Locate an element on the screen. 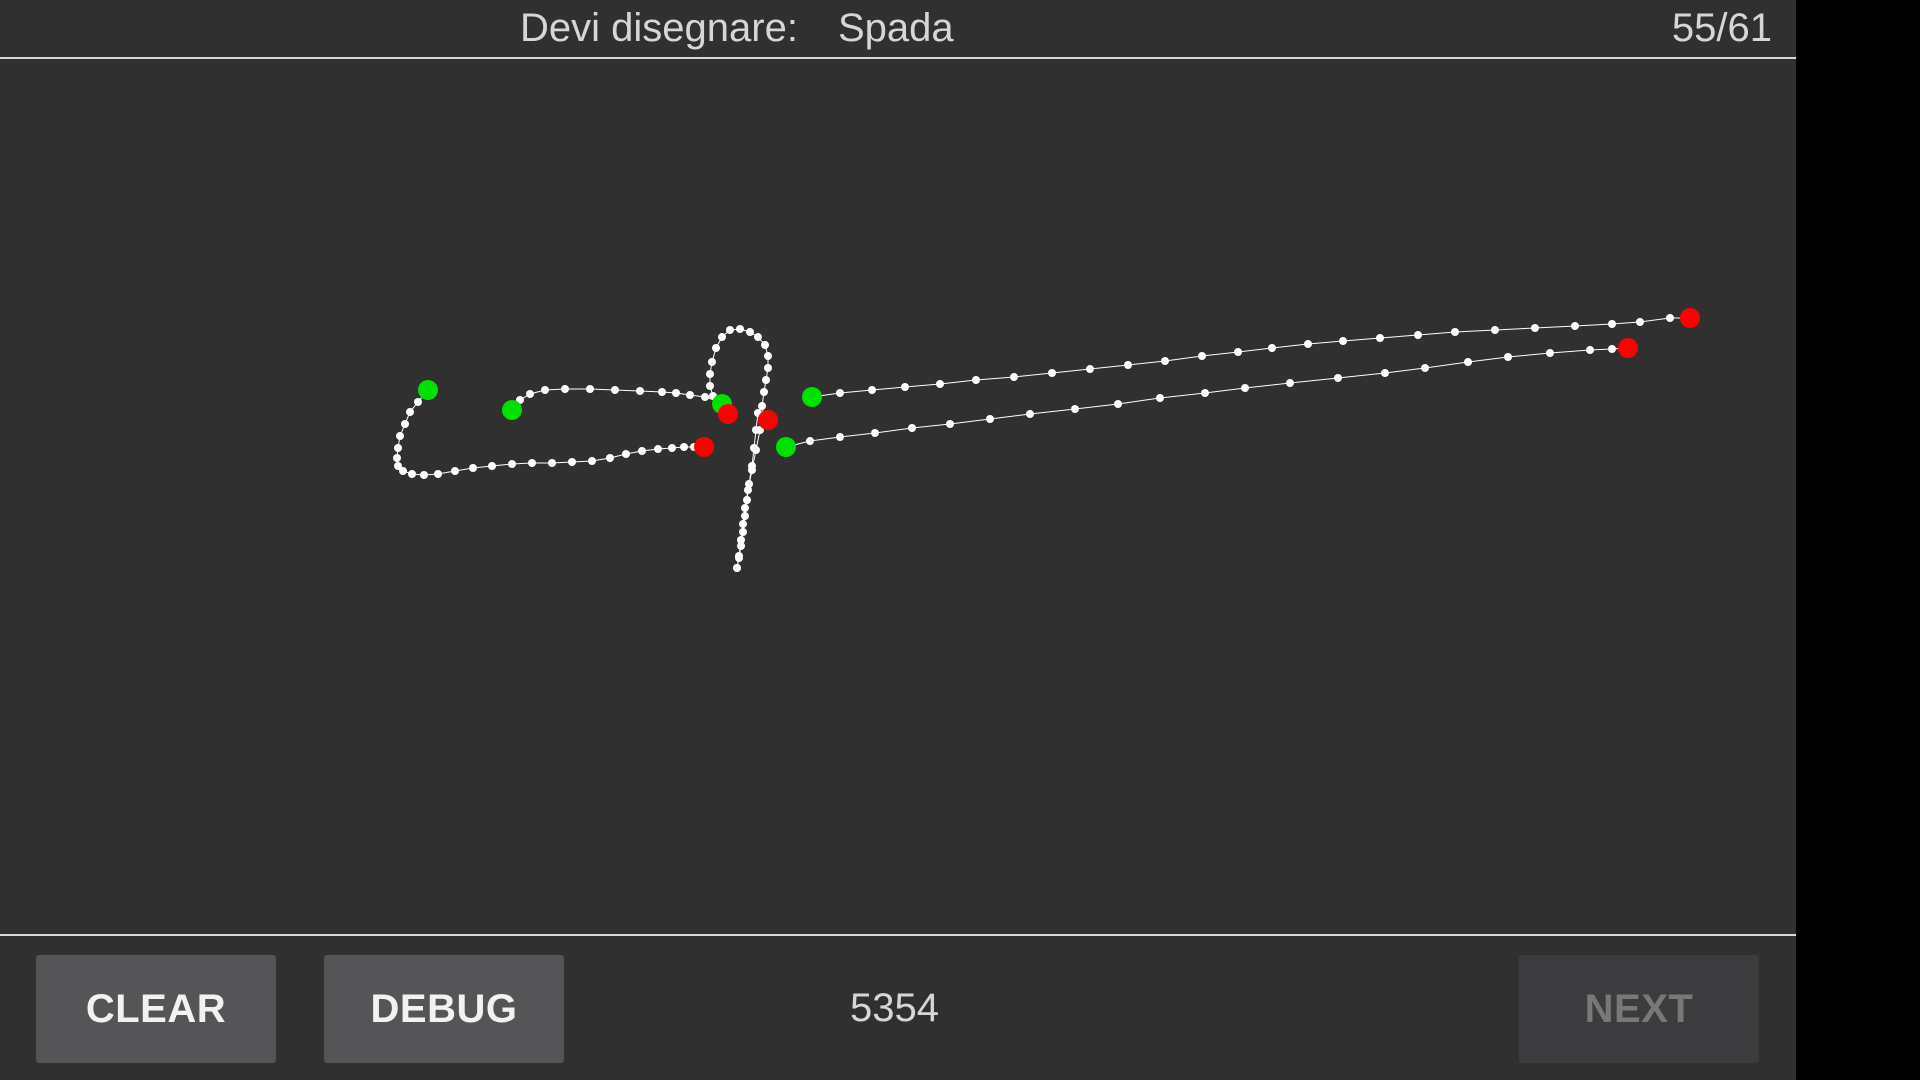 Image resolution: width=1920 pixels, height=1080 pixels. next-button: NEXT is located at coordinates (1639, 1009).